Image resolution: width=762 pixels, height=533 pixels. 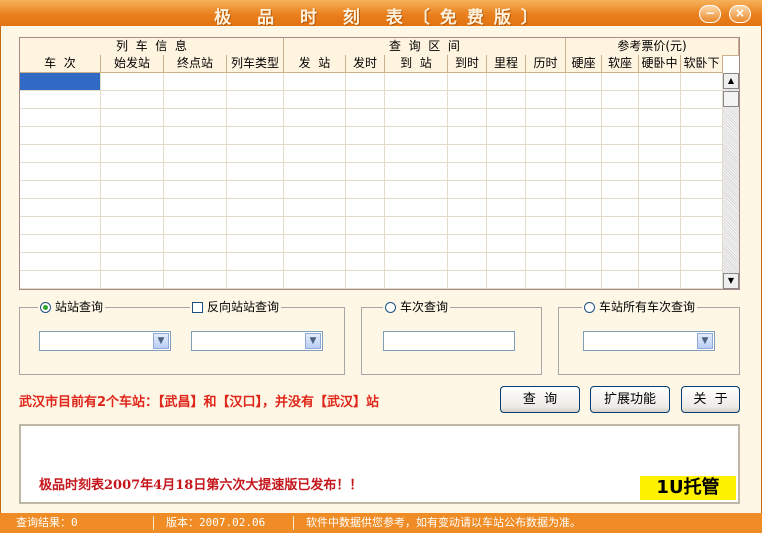 I want to click on scroll-down-icon: ▼, so click(x=731, y=281).